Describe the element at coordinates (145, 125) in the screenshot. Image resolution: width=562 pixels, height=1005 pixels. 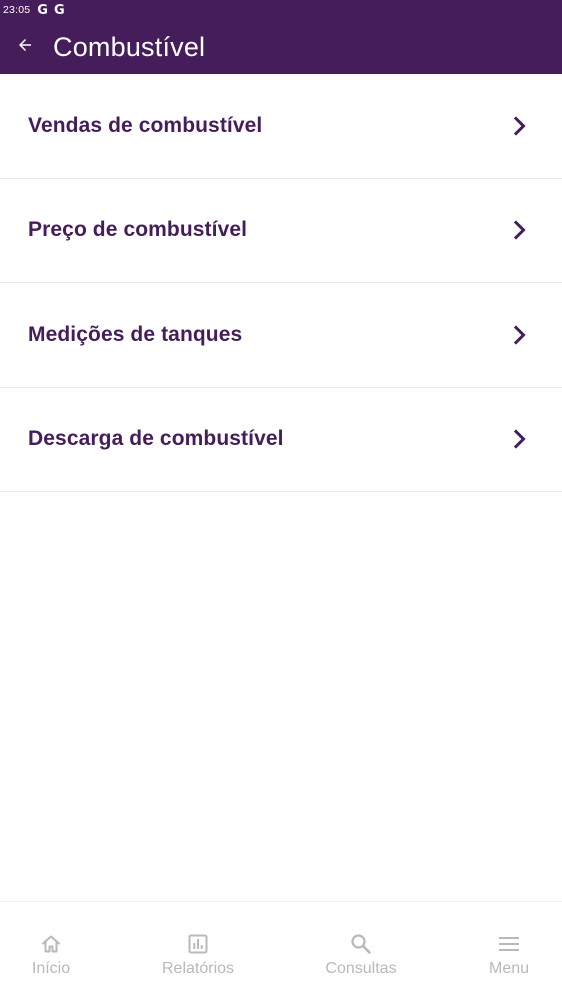
I see `list-item-label: Vendas de combustível` at that location.